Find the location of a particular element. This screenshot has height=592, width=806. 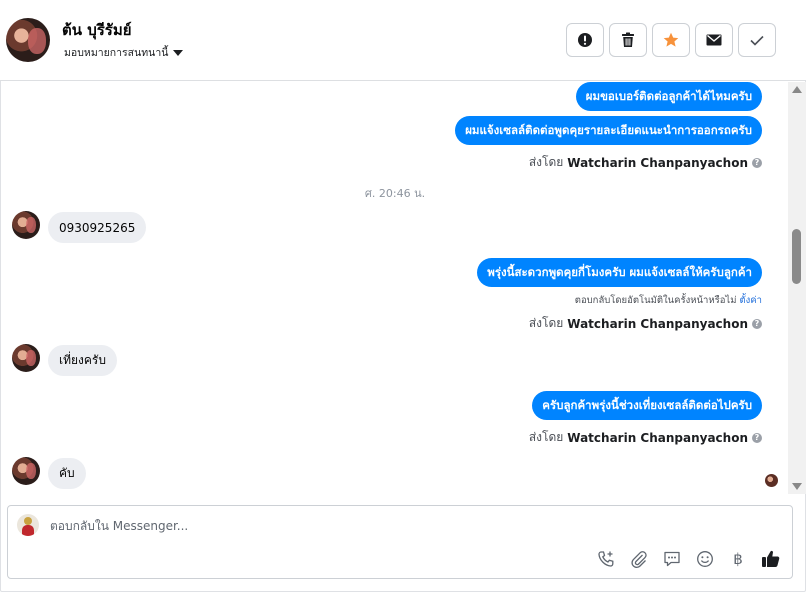

call-button is located at coordinates (606, 559).